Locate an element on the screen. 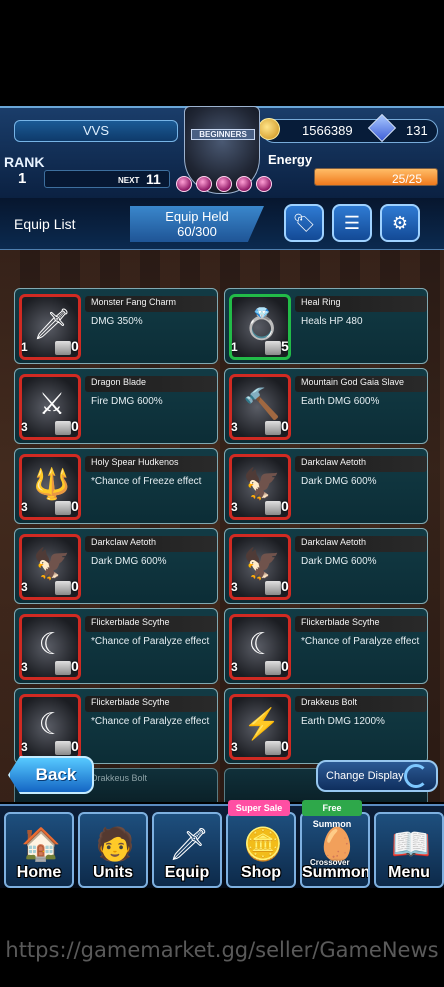 This screenshot has width=444, height=987. item-art-icon: 🔨 is located at coordinates (262, 404).